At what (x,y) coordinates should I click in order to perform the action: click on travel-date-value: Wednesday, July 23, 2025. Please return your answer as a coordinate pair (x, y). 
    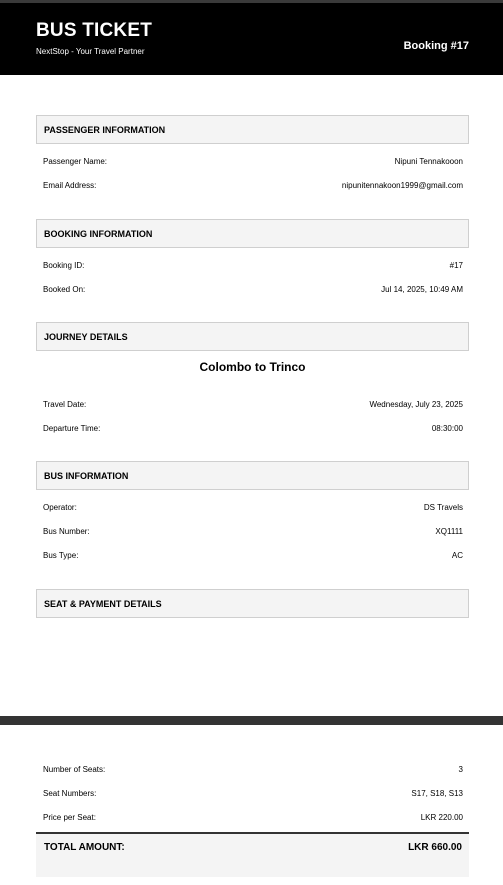
    Looking at the image, I should click on (416, 404).